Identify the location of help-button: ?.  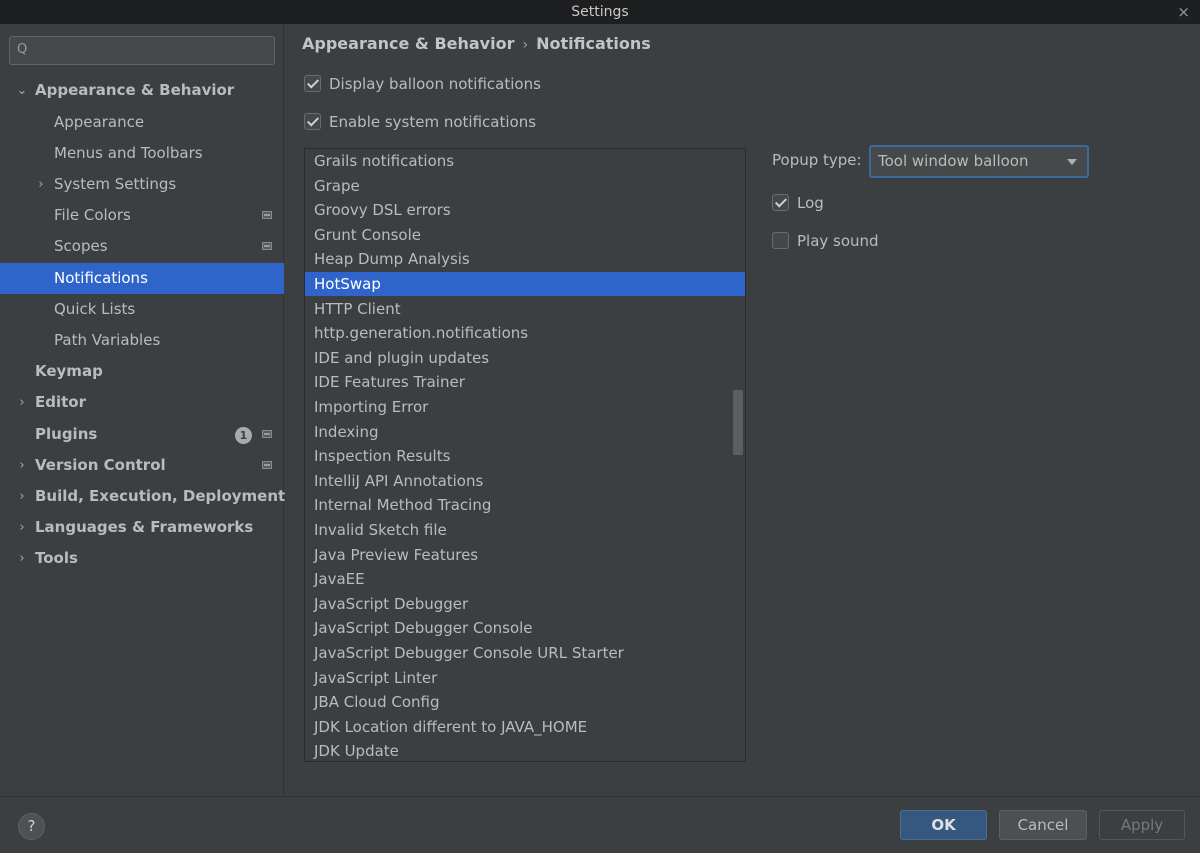
(31, 826).